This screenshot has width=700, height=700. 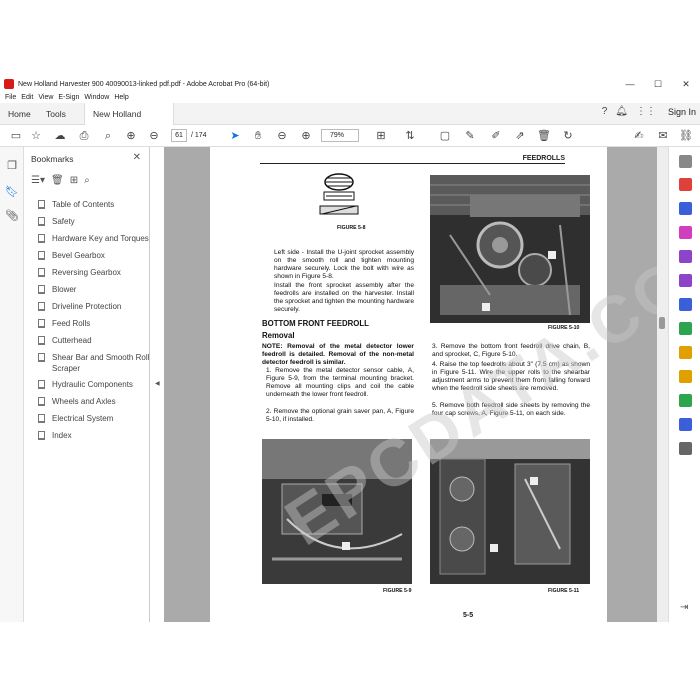 What do you see at coordinates (685, 280) in the screenshot?
I see `fill-sign-icon` at bounding box center [685, 280].